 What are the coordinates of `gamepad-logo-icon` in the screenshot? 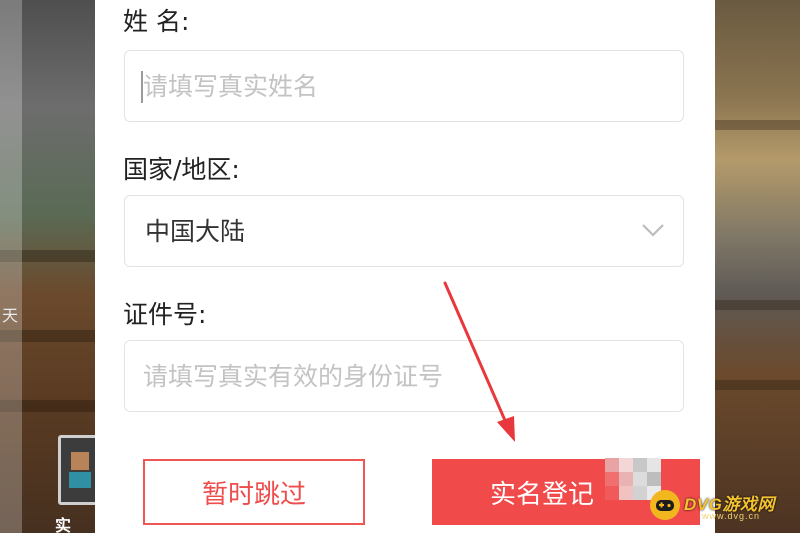 It's located at (665, 505).